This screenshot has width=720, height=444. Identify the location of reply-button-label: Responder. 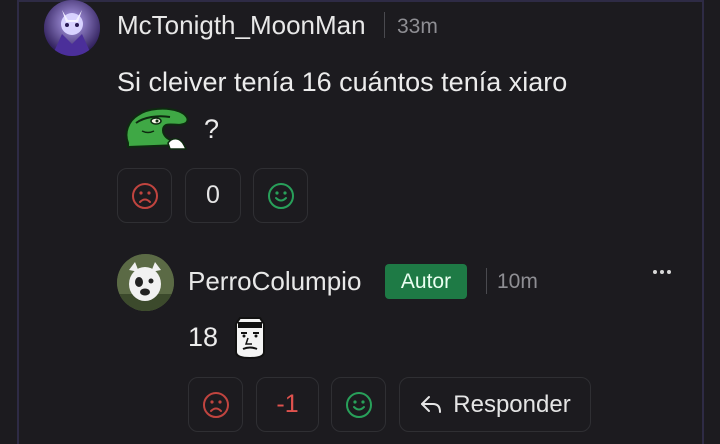
(512, 404).